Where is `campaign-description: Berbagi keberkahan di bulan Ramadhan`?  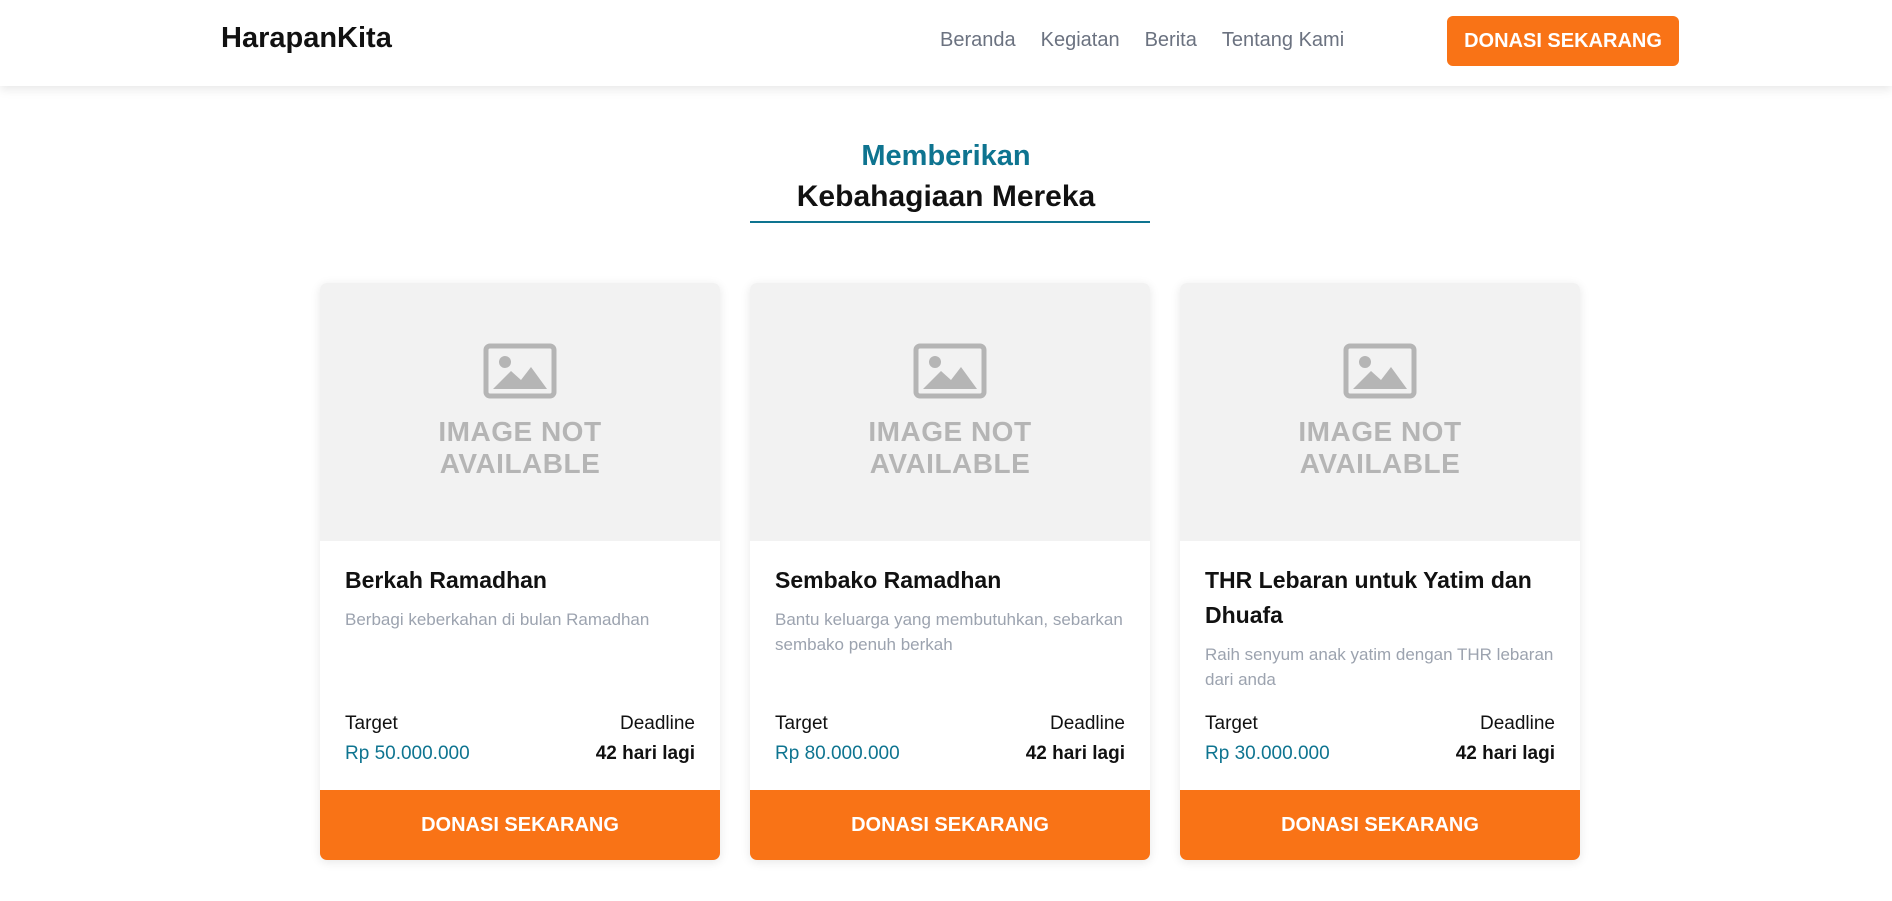
campaign-description: Berbagi keberkahan di bulan Ramadhan is located at coordinates (497, 619).